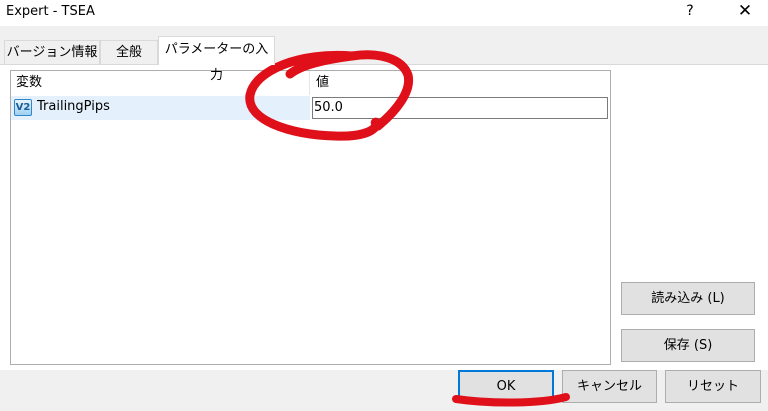 Image resolution: width=768 pixels, height=411 pixels. Describe the element at coordinates (460, 83) in the screenshot. I see `column-header-value: 値` at that location.